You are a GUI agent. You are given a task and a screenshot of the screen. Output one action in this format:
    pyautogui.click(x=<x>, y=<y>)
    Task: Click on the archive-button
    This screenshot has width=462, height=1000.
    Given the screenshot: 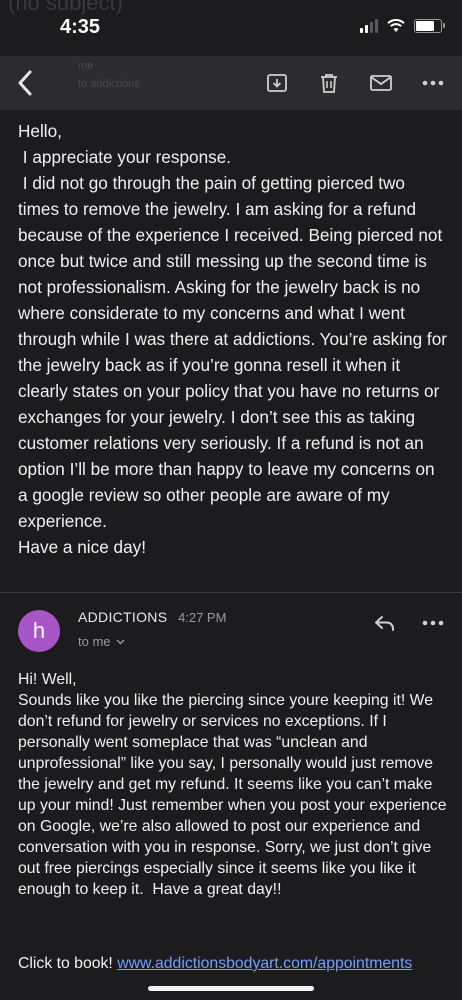 What is the action you would take?
    pyautogui.click(x=277, y=83)
    